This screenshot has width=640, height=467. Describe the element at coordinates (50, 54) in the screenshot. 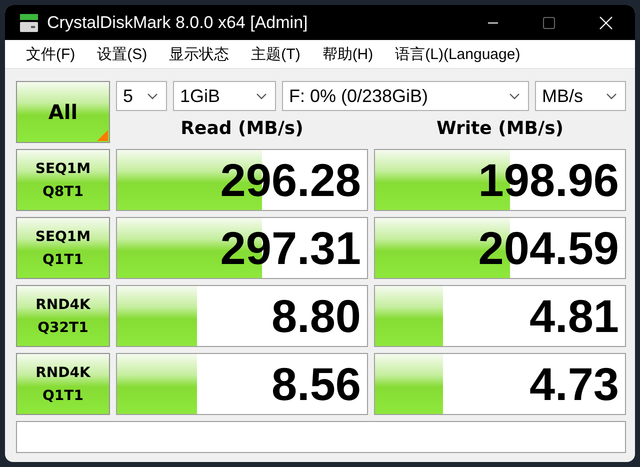

I see `menu-item: 文件(F)` at that location.